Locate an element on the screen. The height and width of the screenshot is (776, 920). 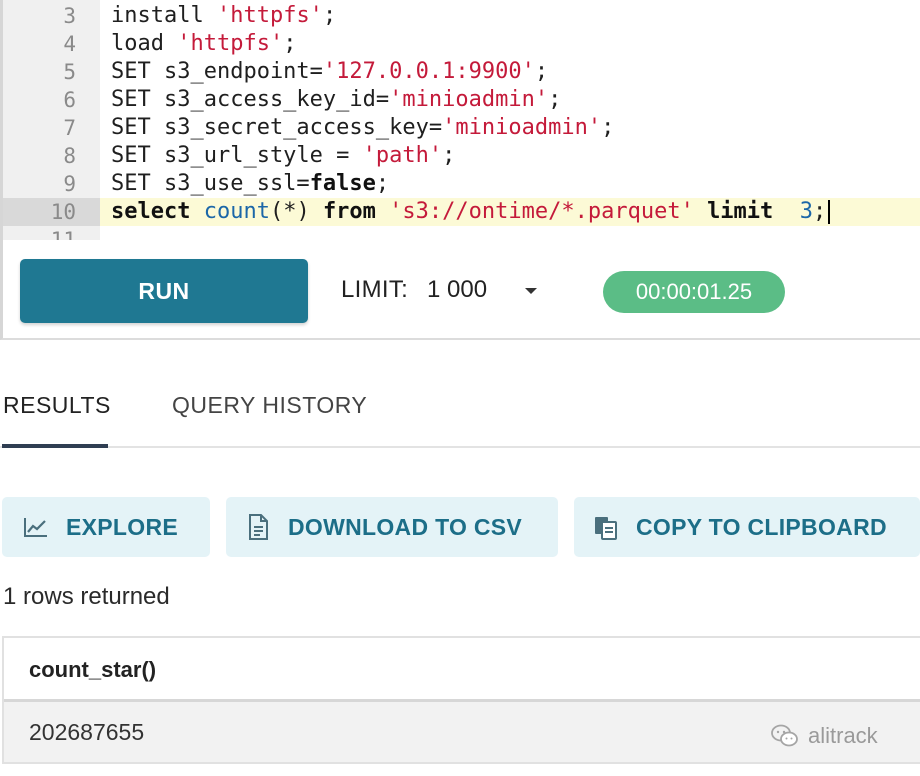
code-token: count is located at coordinates (236, 211).